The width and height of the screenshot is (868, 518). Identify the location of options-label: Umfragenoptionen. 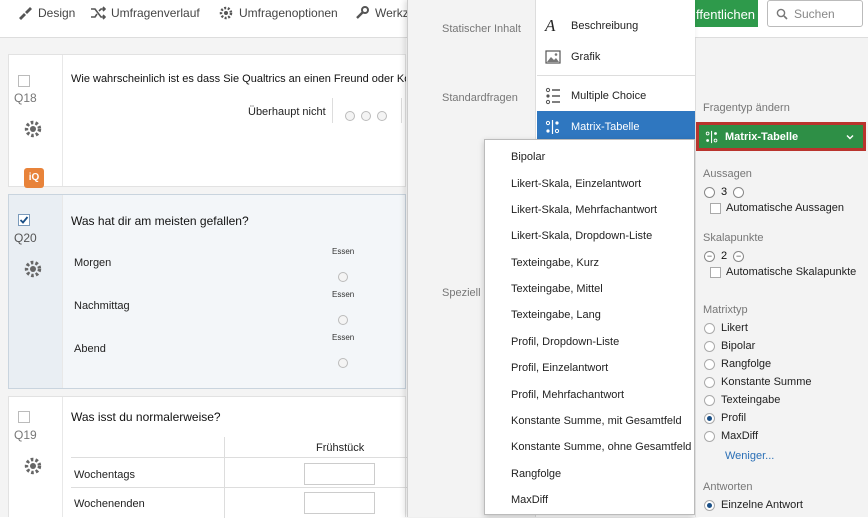
(288, 13).